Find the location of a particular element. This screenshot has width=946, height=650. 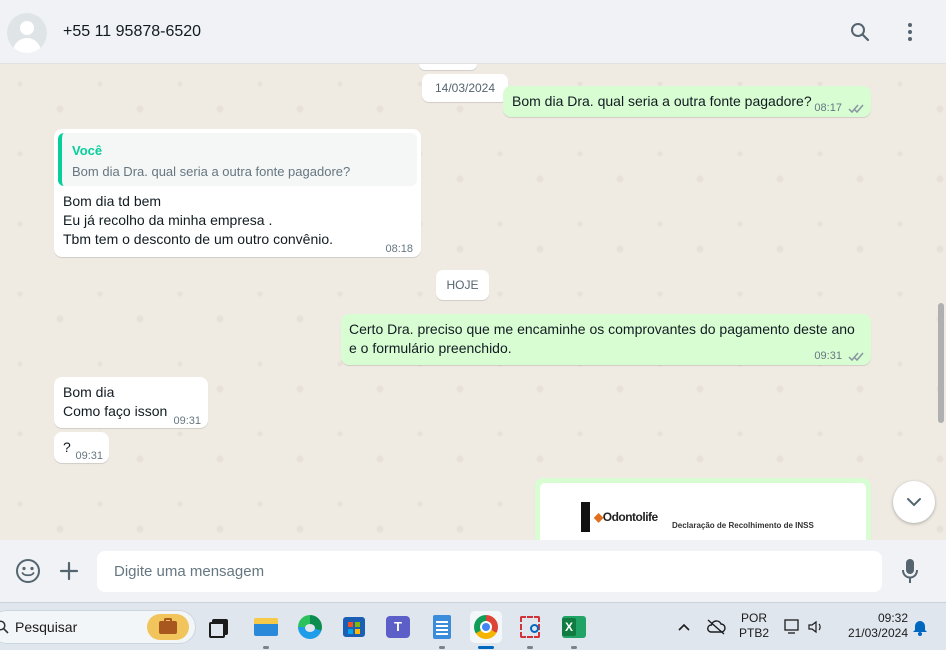

edge-icon is located at coordinates (310, 627).